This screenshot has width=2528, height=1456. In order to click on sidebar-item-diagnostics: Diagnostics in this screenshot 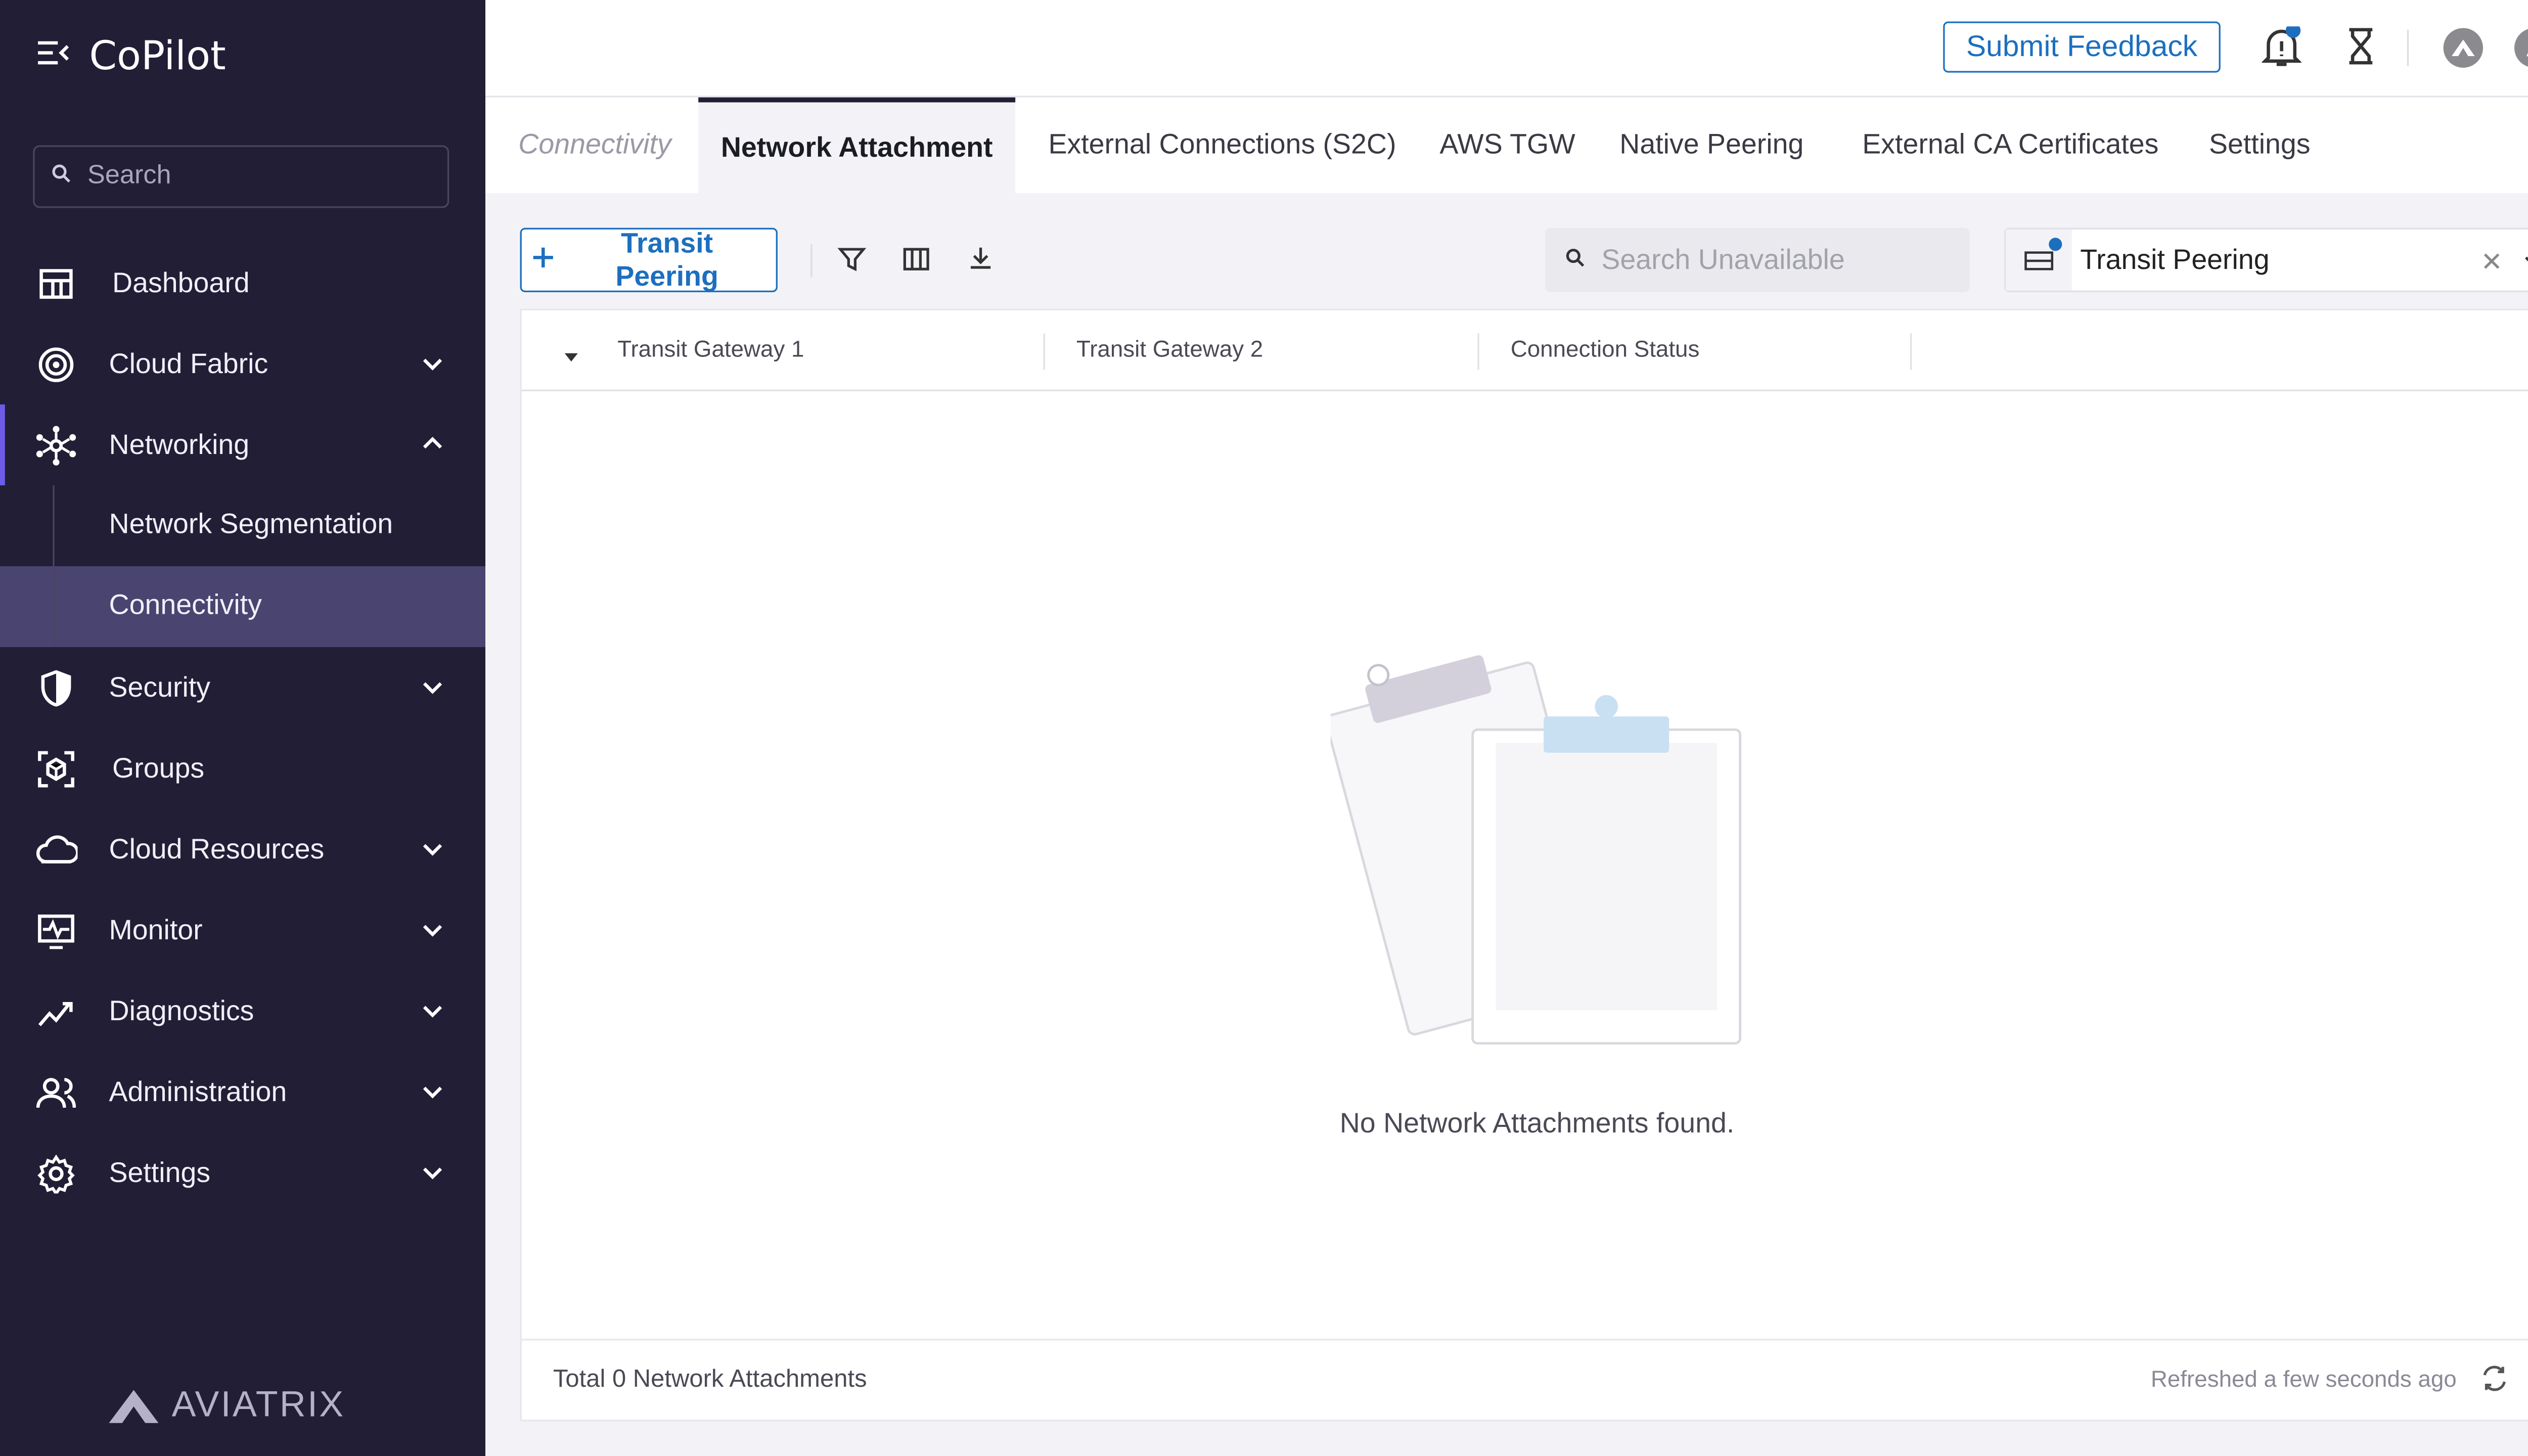, I will do `click(243, 1011)`.